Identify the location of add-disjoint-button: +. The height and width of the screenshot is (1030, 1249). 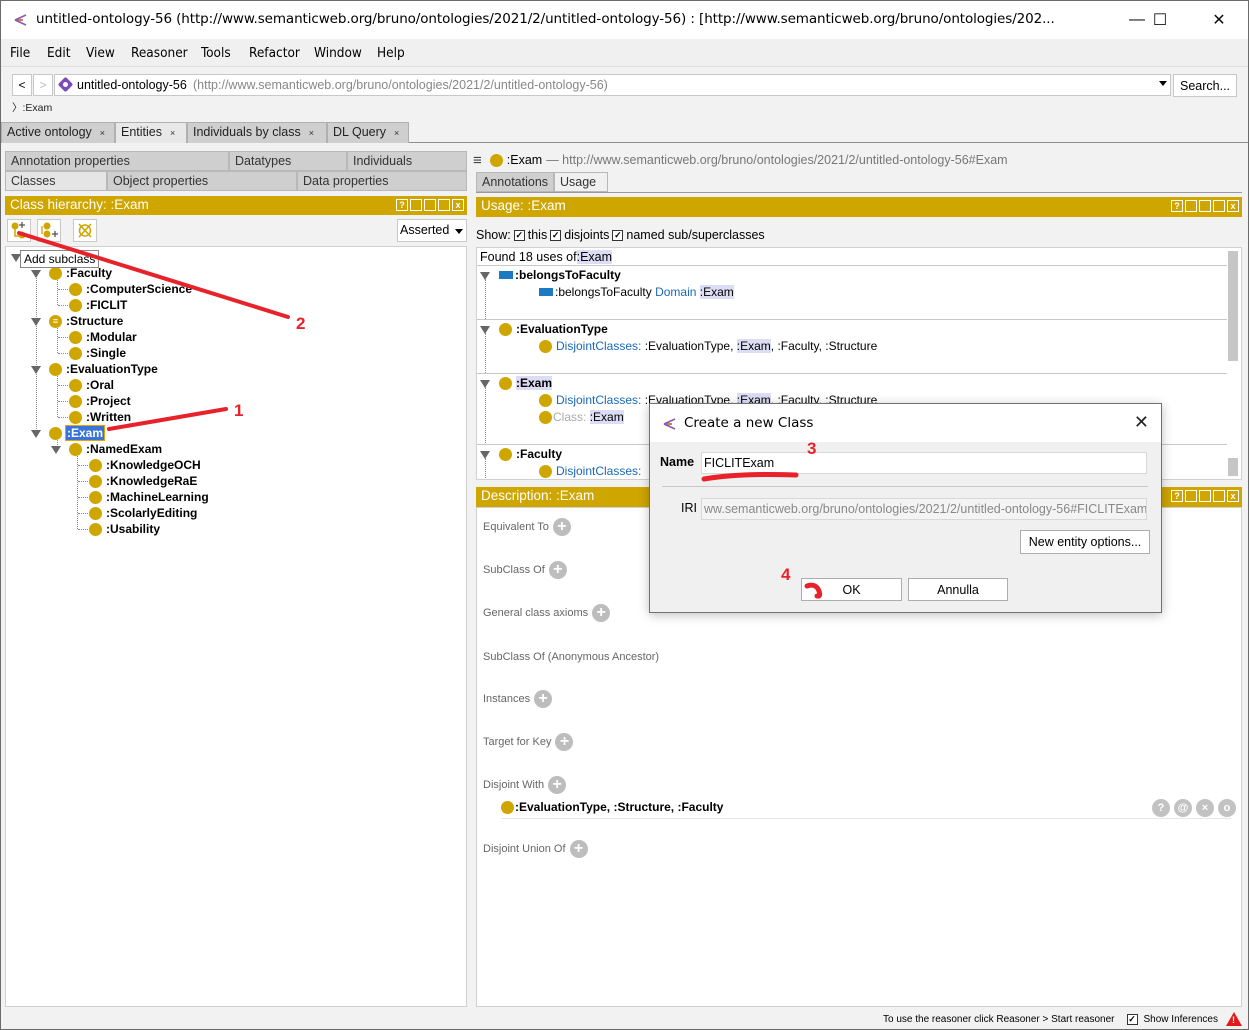
(557, 785).